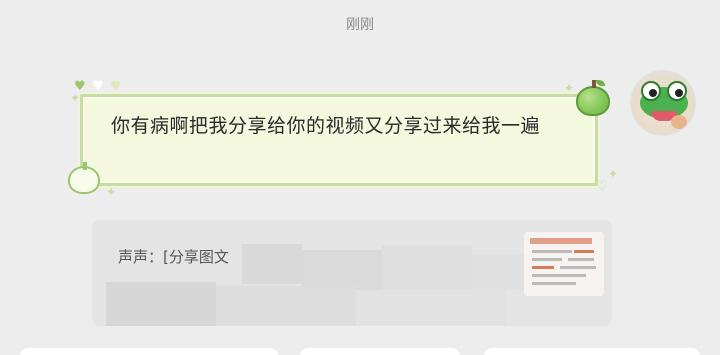 The height and width of the screenshot is (355, 720). Describe the element at coordinates (663, 103) in the screenshot. I see `frog-avatar-icon` at that location.